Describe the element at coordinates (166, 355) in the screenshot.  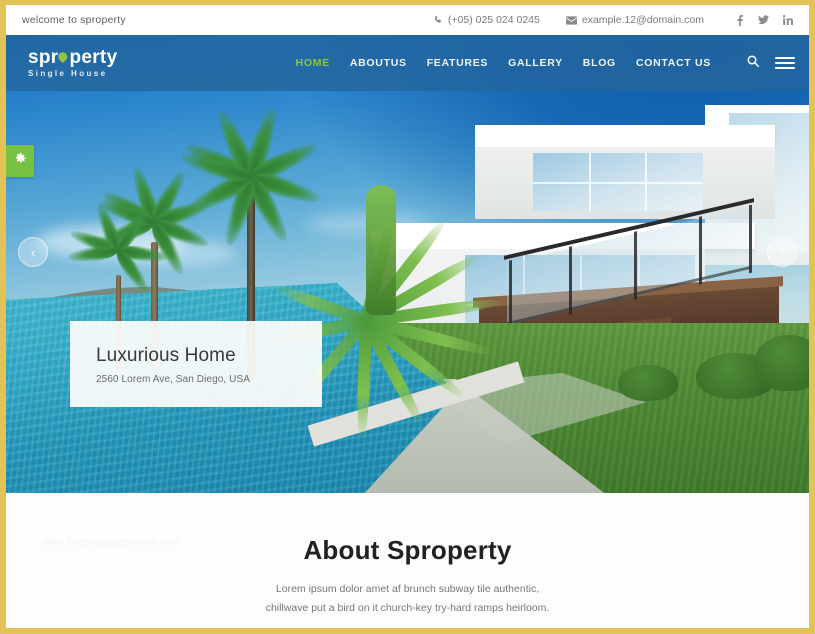
I see `slide-title: Luxurious Home` at that location.